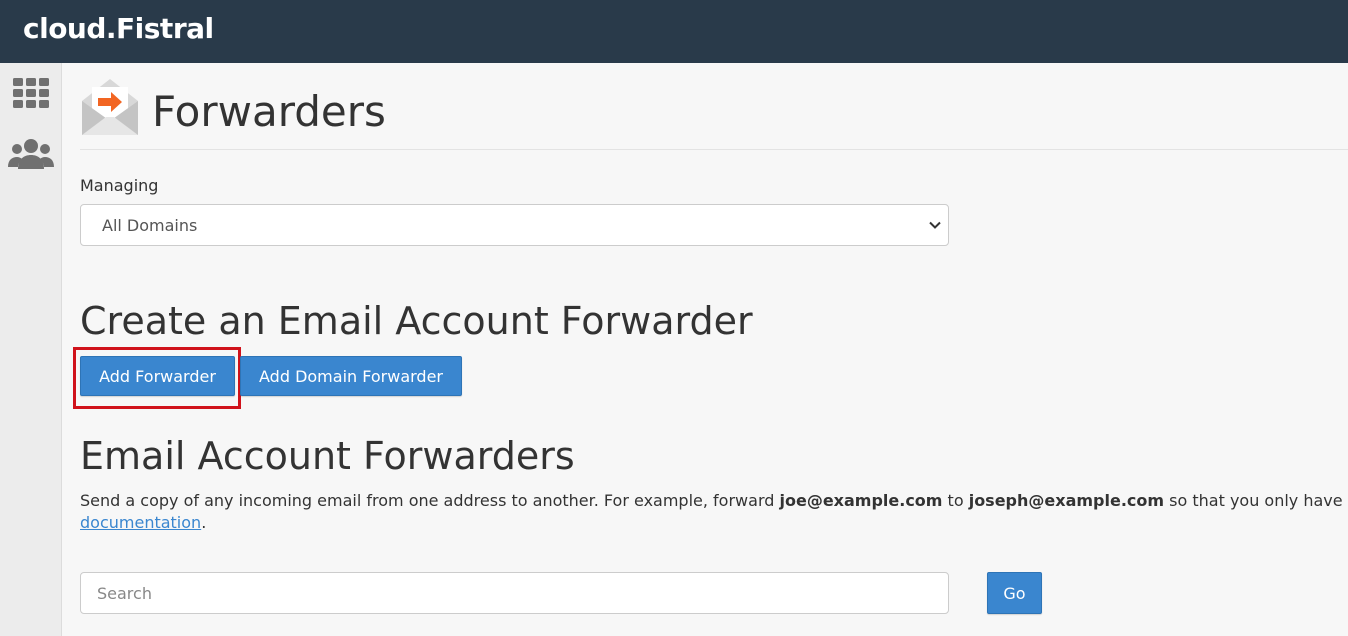 This screenshot has width=1348, height=636. Describe the element at coordinates (31, 156) in the screenshot. I see `users-icon` at that location.